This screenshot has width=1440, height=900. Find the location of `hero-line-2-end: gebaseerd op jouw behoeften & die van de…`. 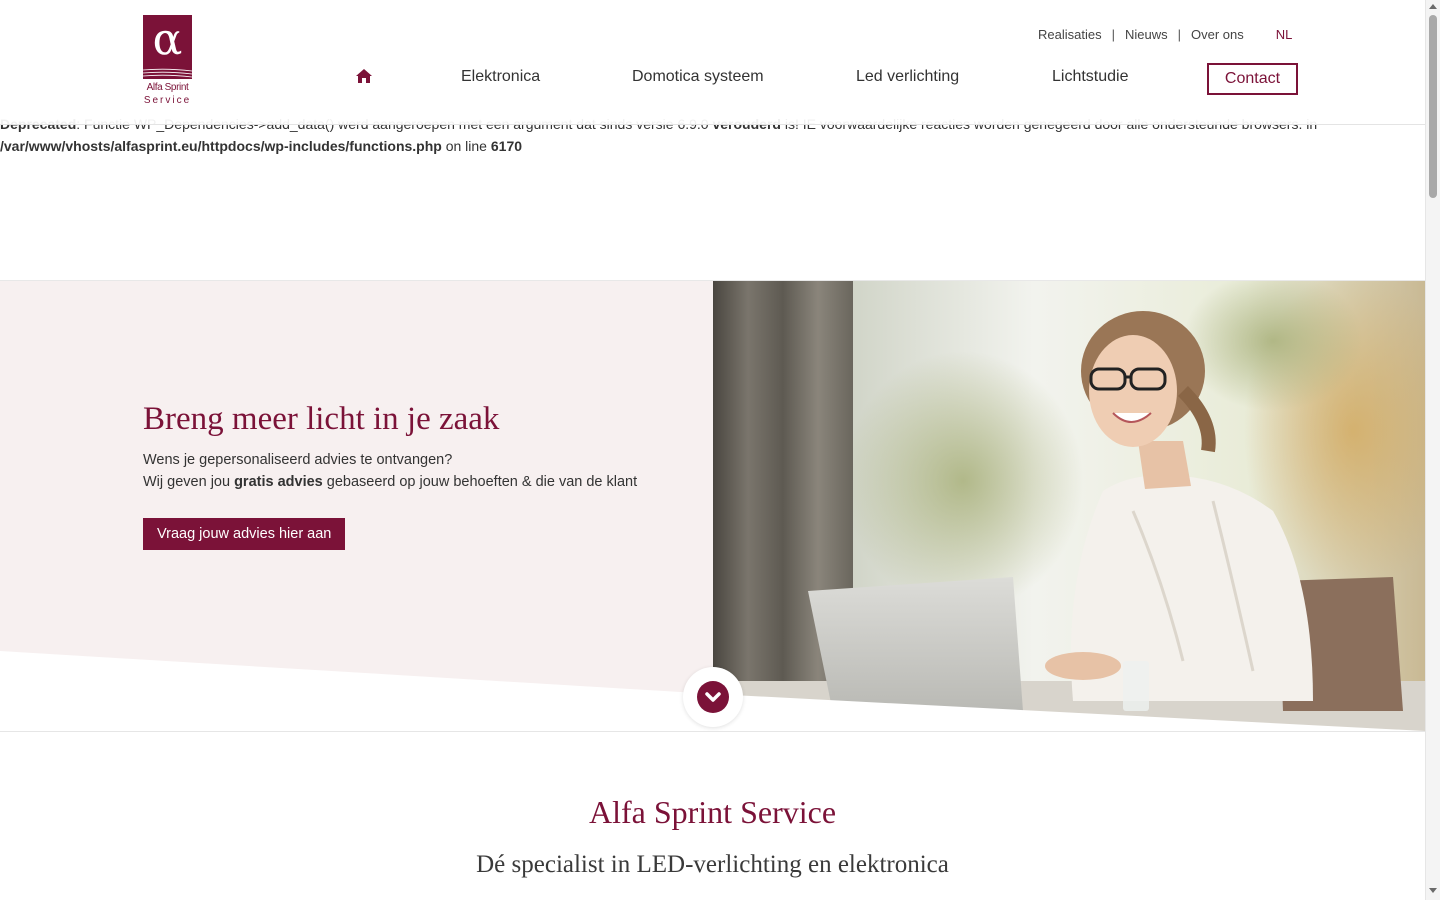

hero-line-2-end: gebaseerd op jouw behoeften & die van de… is located at coordinates (480, 482).